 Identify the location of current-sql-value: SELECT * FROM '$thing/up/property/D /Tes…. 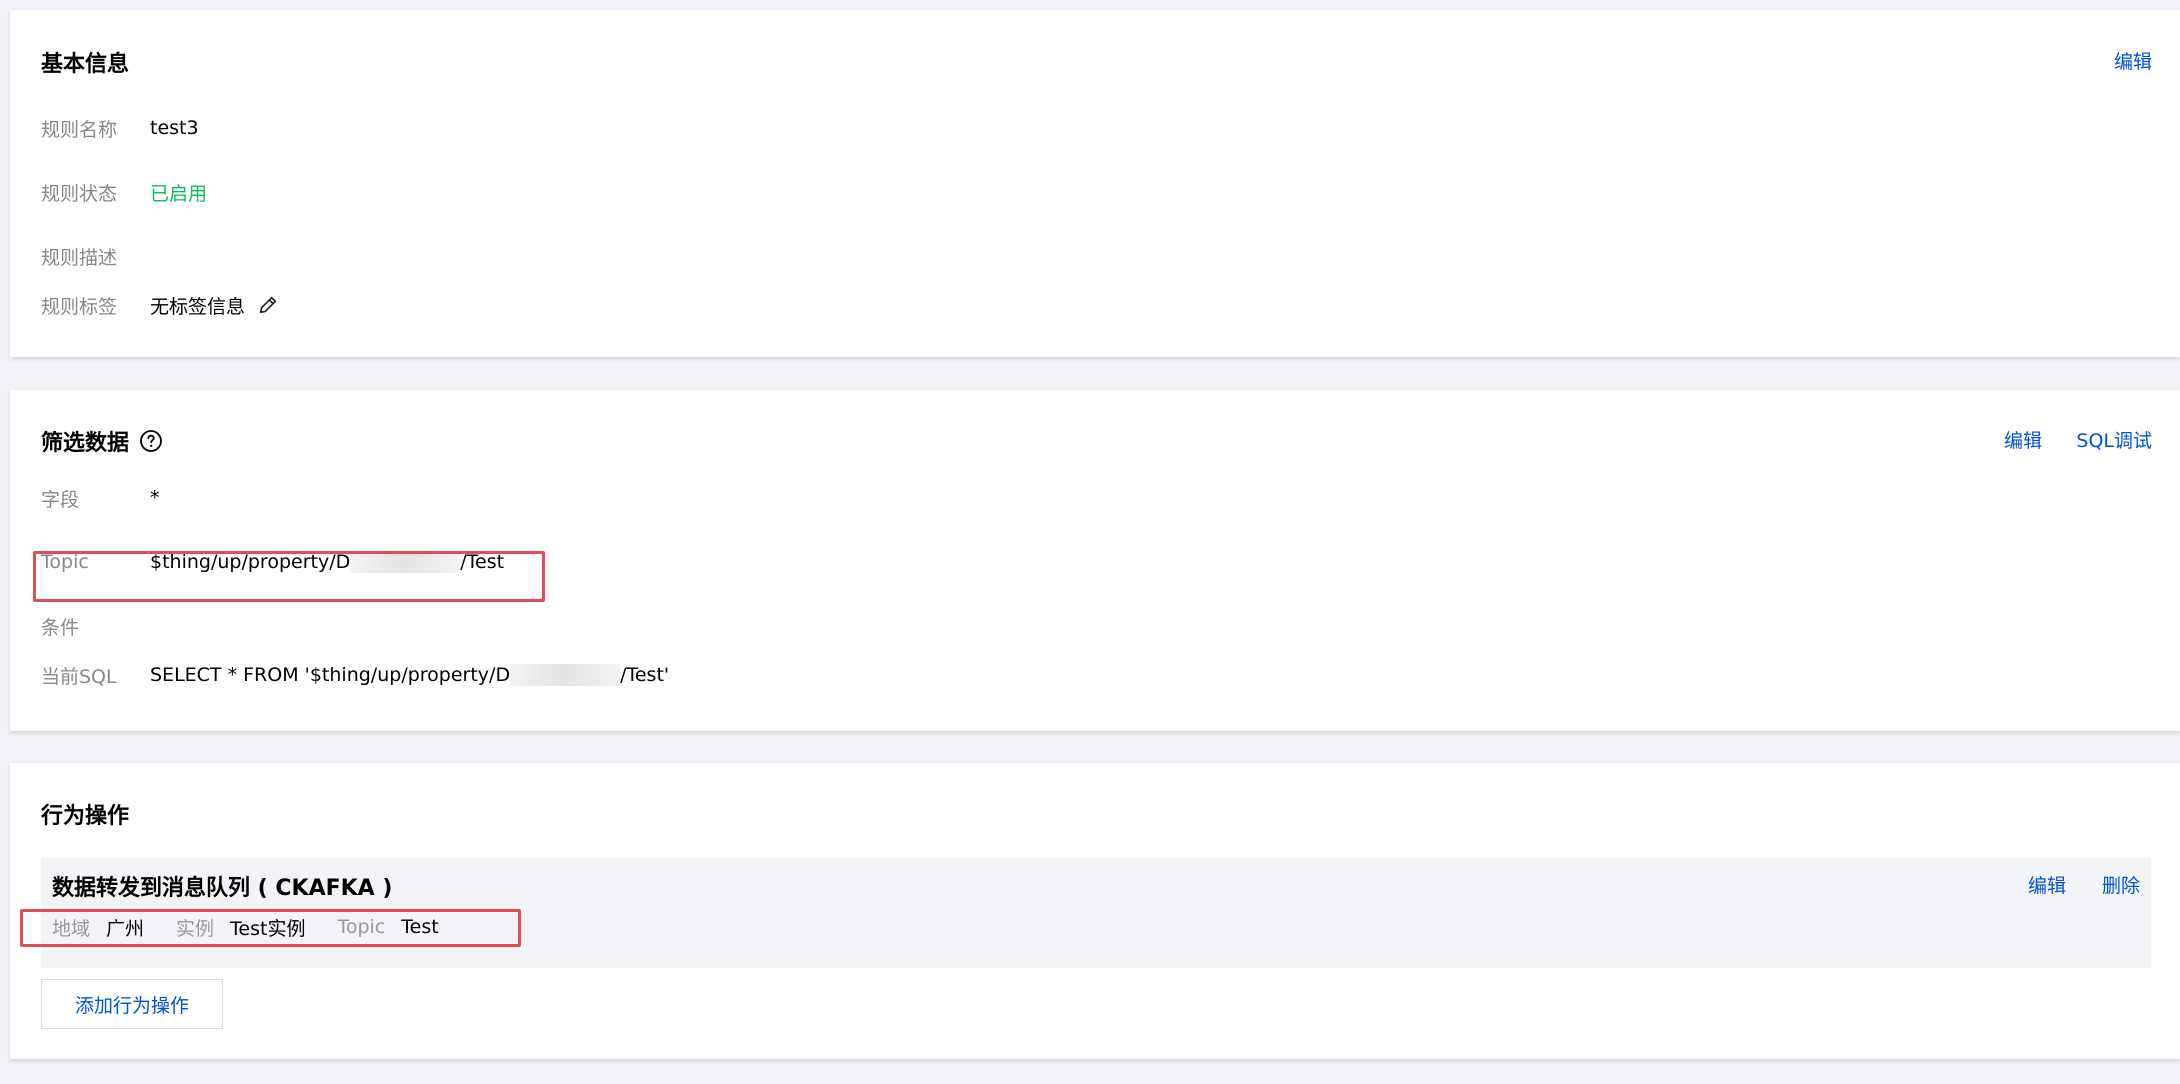
(410, 675).